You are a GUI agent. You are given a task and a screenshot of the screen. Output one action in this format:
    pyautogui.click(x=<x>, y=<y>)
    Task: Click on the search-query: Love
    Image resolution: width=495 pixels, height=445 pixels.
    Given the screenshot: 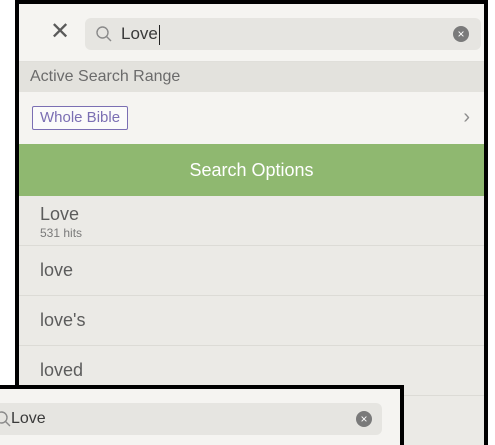 What is the action you would take?
    pyautogui.click(x=140, y=34)
    